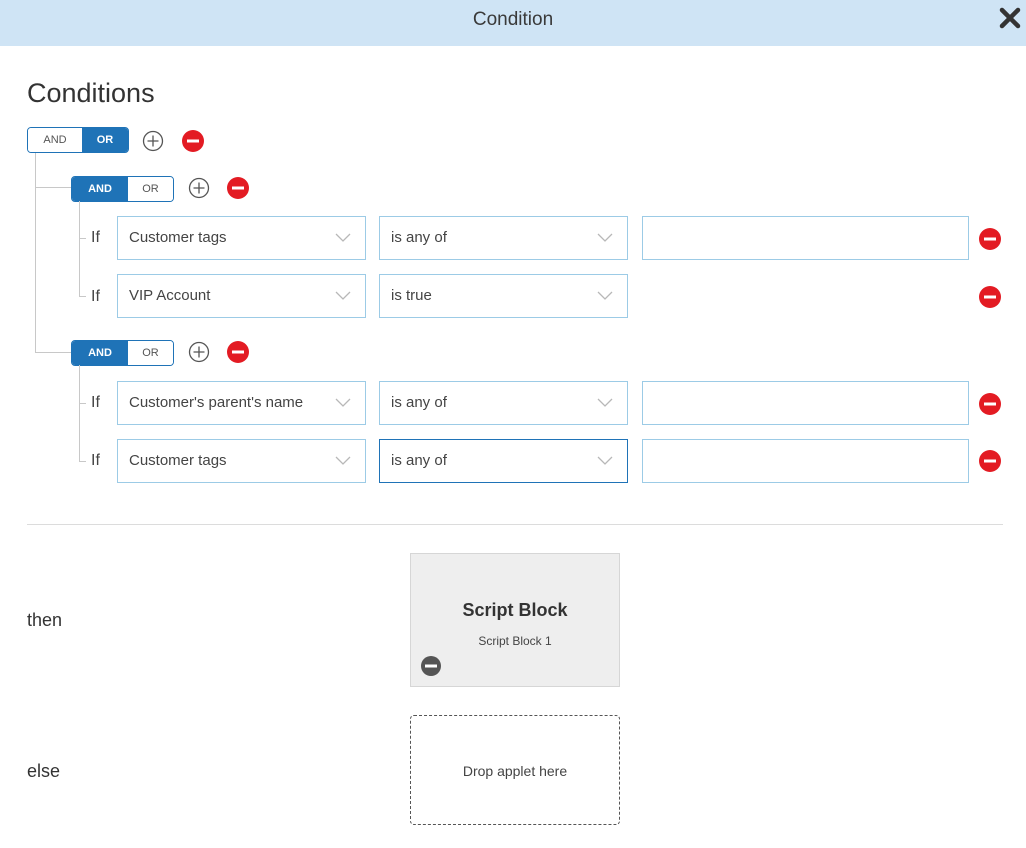 The image size is (1026, 848). I want to click on section-divider, so click(515, 524).